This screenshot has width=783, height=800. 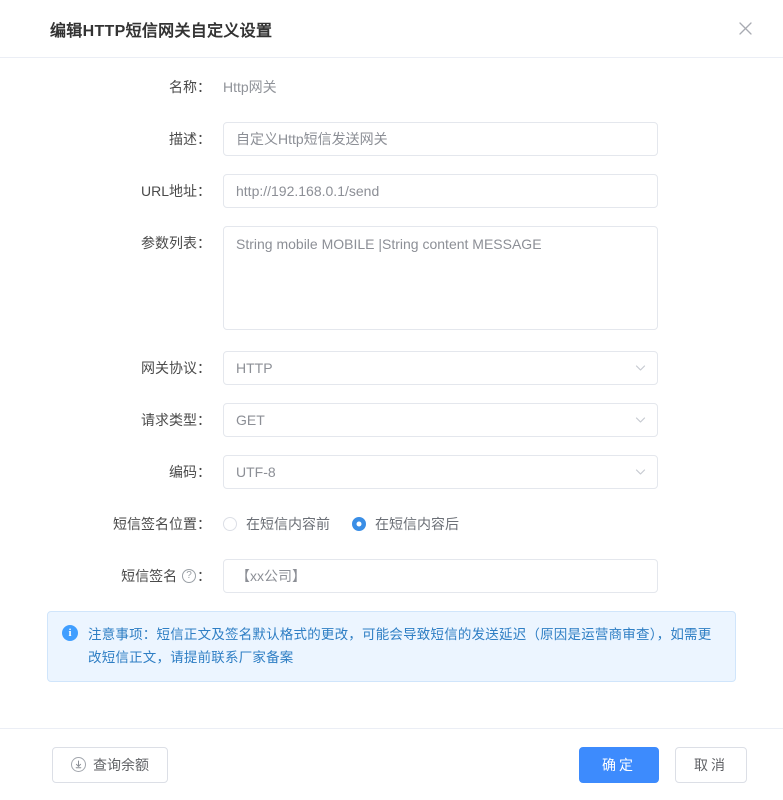 I want to click on form-row-request-type: 请求类型：, so click(x=391, y=420).